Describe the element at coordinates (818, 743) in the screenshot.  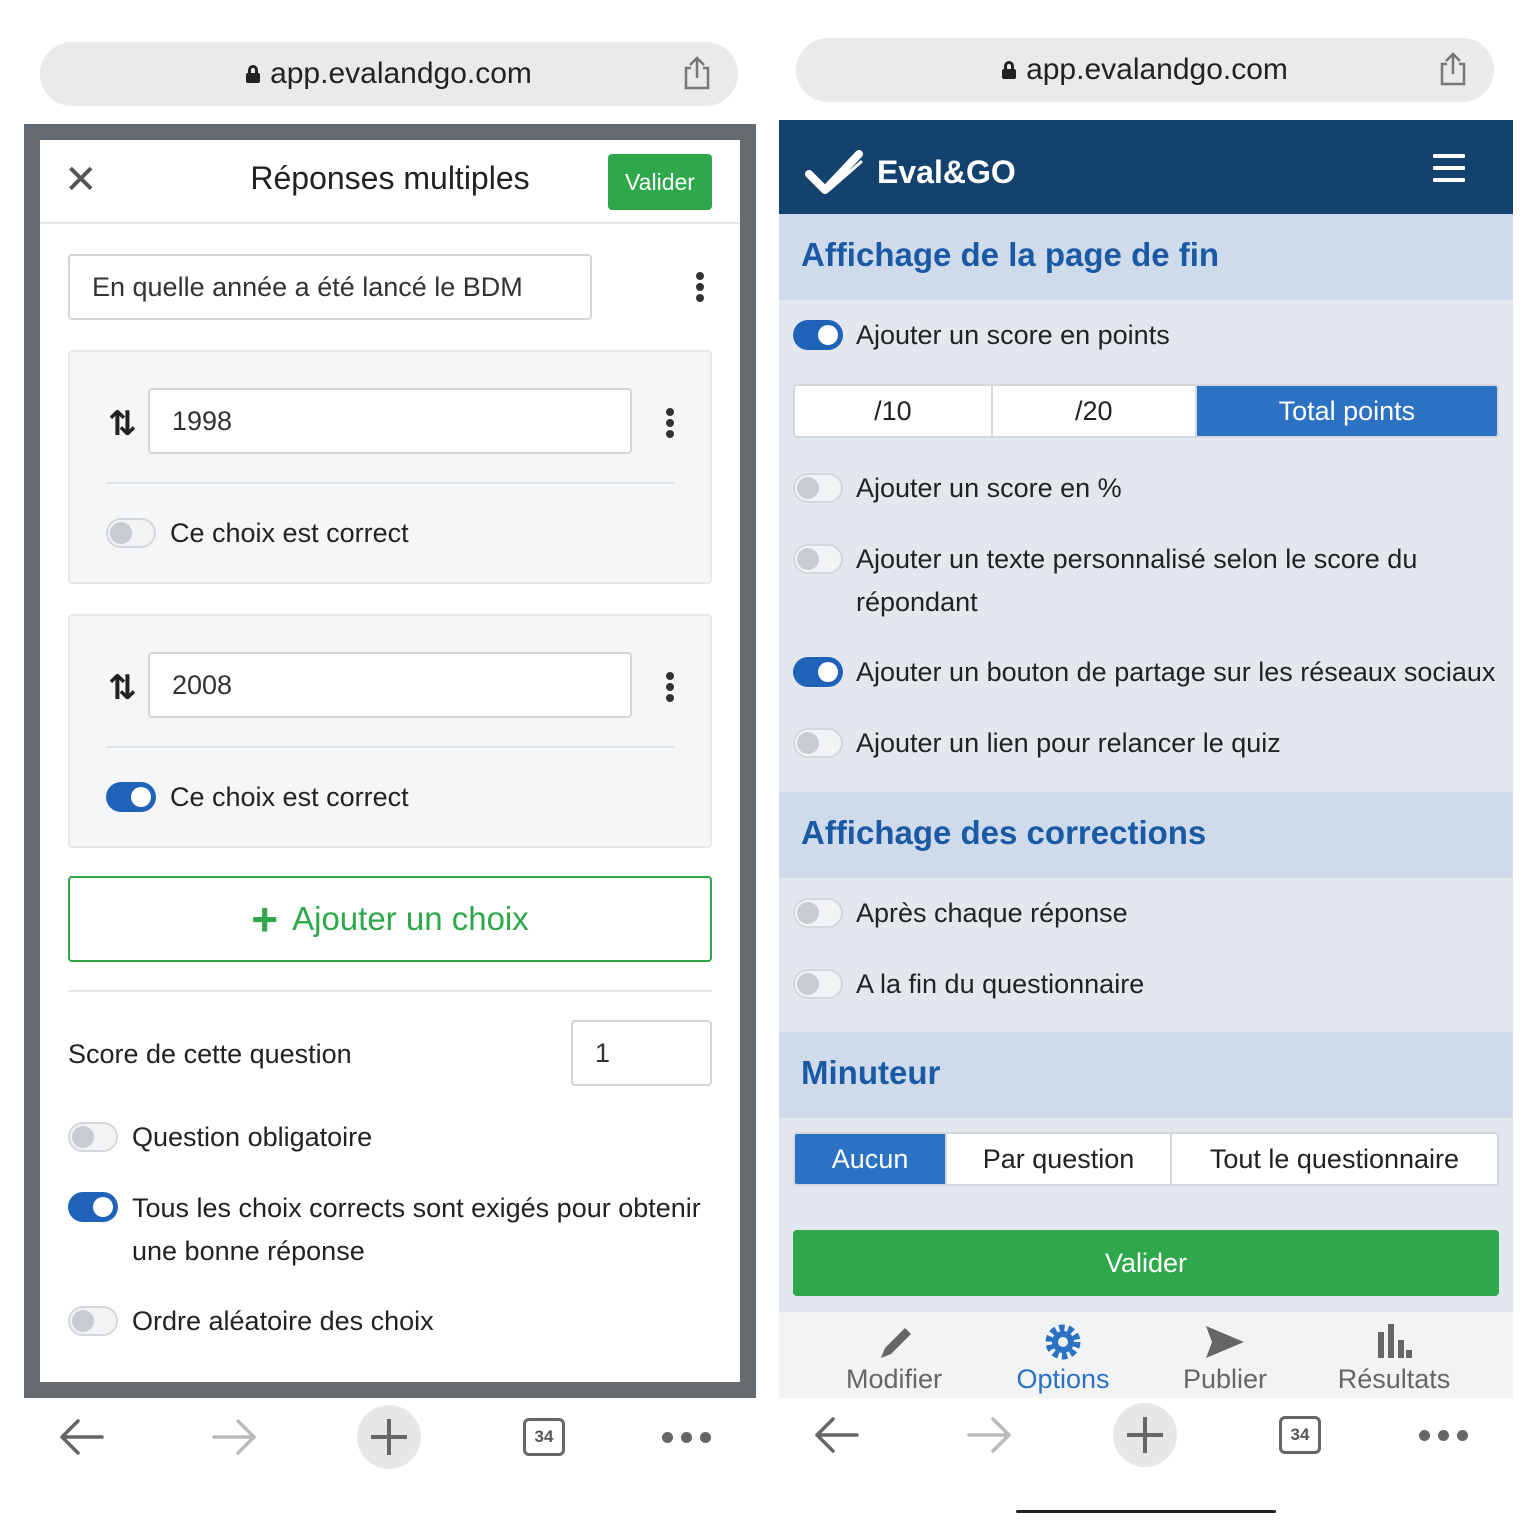
I see `restart-link-toggle` at that location.